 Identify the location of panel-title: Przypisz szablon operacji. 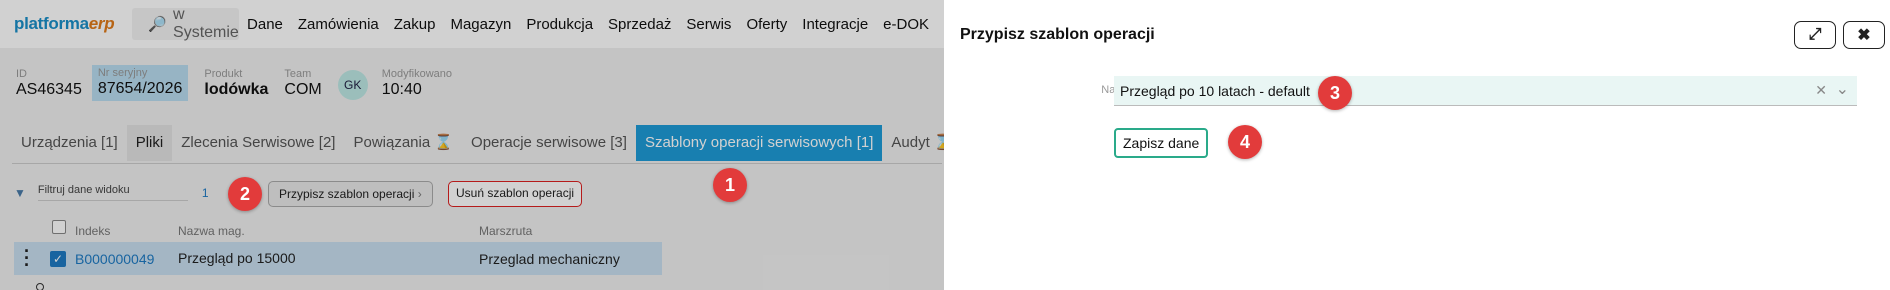
(1057, 34).